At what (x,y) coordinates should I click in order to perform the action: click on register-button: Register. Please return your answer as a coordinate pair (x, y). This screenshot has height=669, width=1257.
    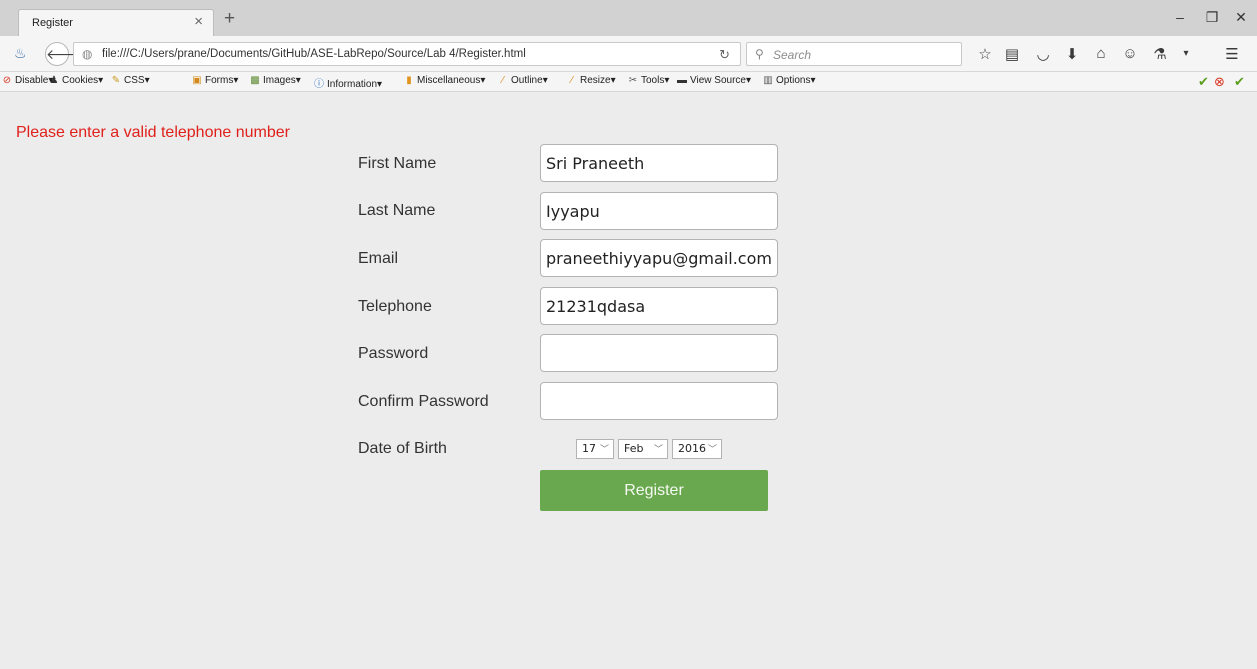
    Looking at the image, I should click on (654, 490).